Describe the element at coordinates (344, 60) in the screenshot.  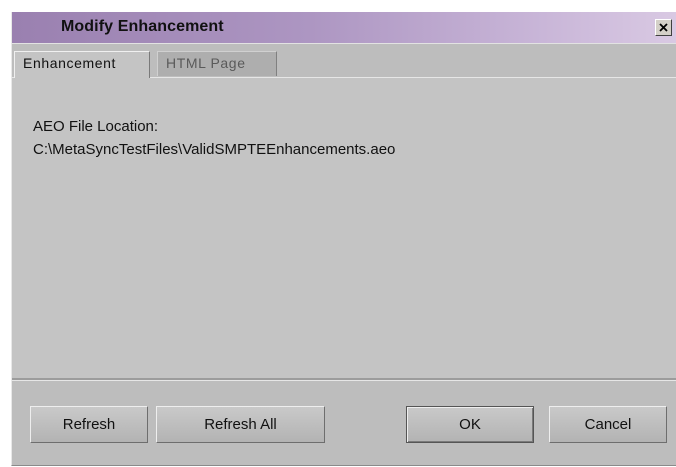
I see `tab-strip: Enhancement HTML Page` at that location.